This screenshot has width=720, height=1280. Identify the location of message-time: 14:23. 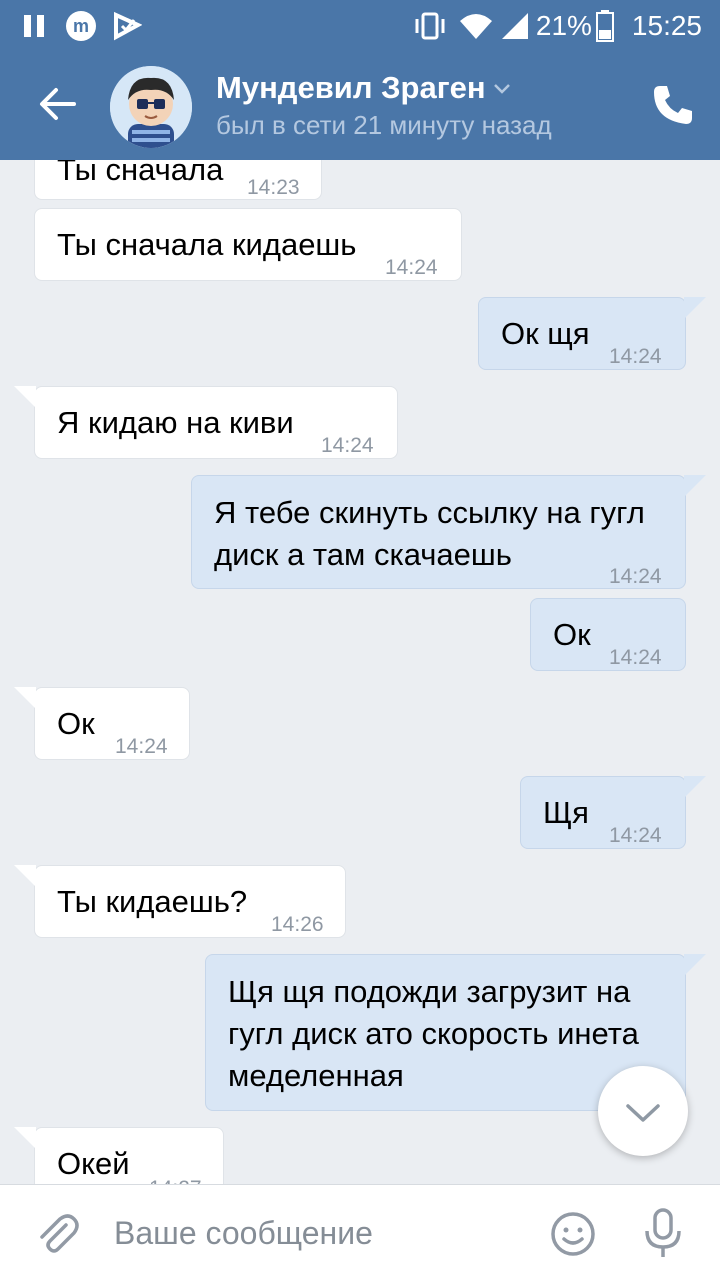
(273, 187).